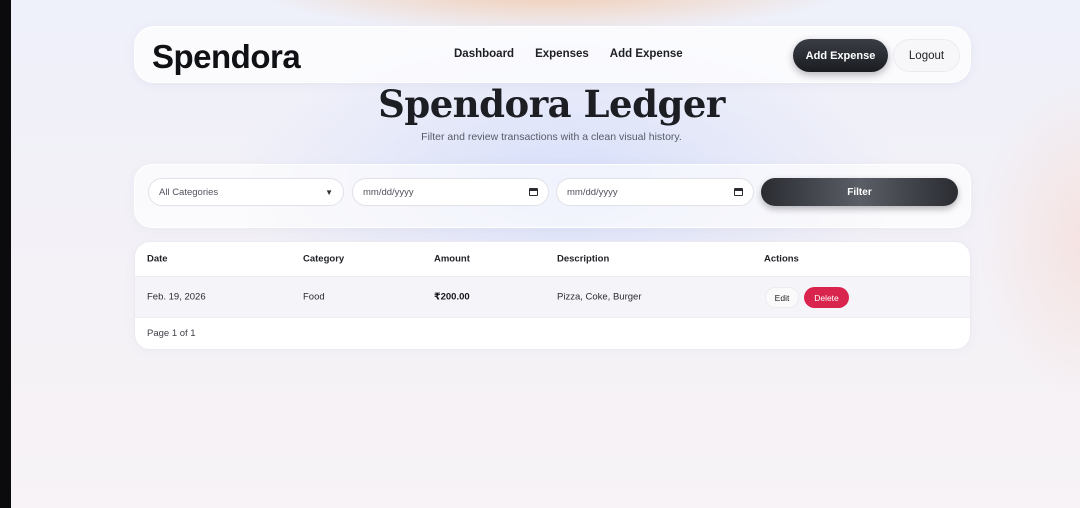  Describe the element at coordinates (189, 192) in the screenshot. I see `category-select-value: All Categories` at that location.